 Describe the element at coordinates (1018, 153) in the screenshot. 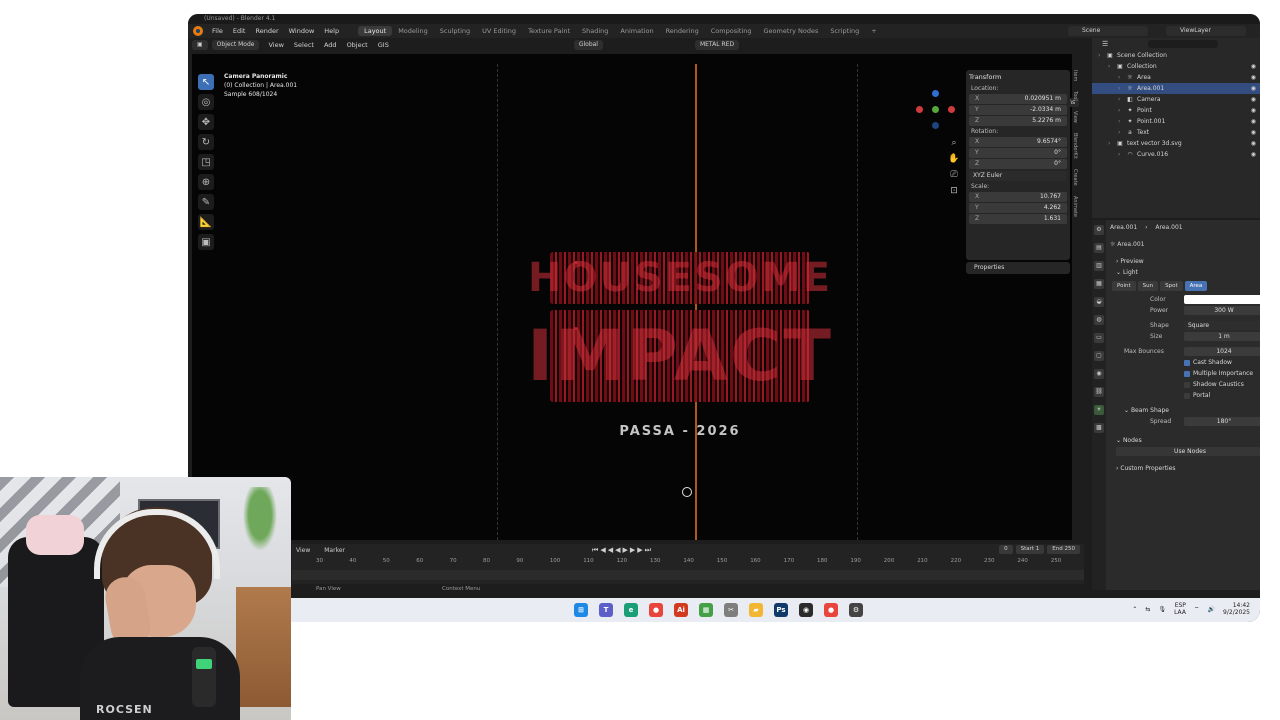

I see `rotation-y-field: Y 0°` at that location.